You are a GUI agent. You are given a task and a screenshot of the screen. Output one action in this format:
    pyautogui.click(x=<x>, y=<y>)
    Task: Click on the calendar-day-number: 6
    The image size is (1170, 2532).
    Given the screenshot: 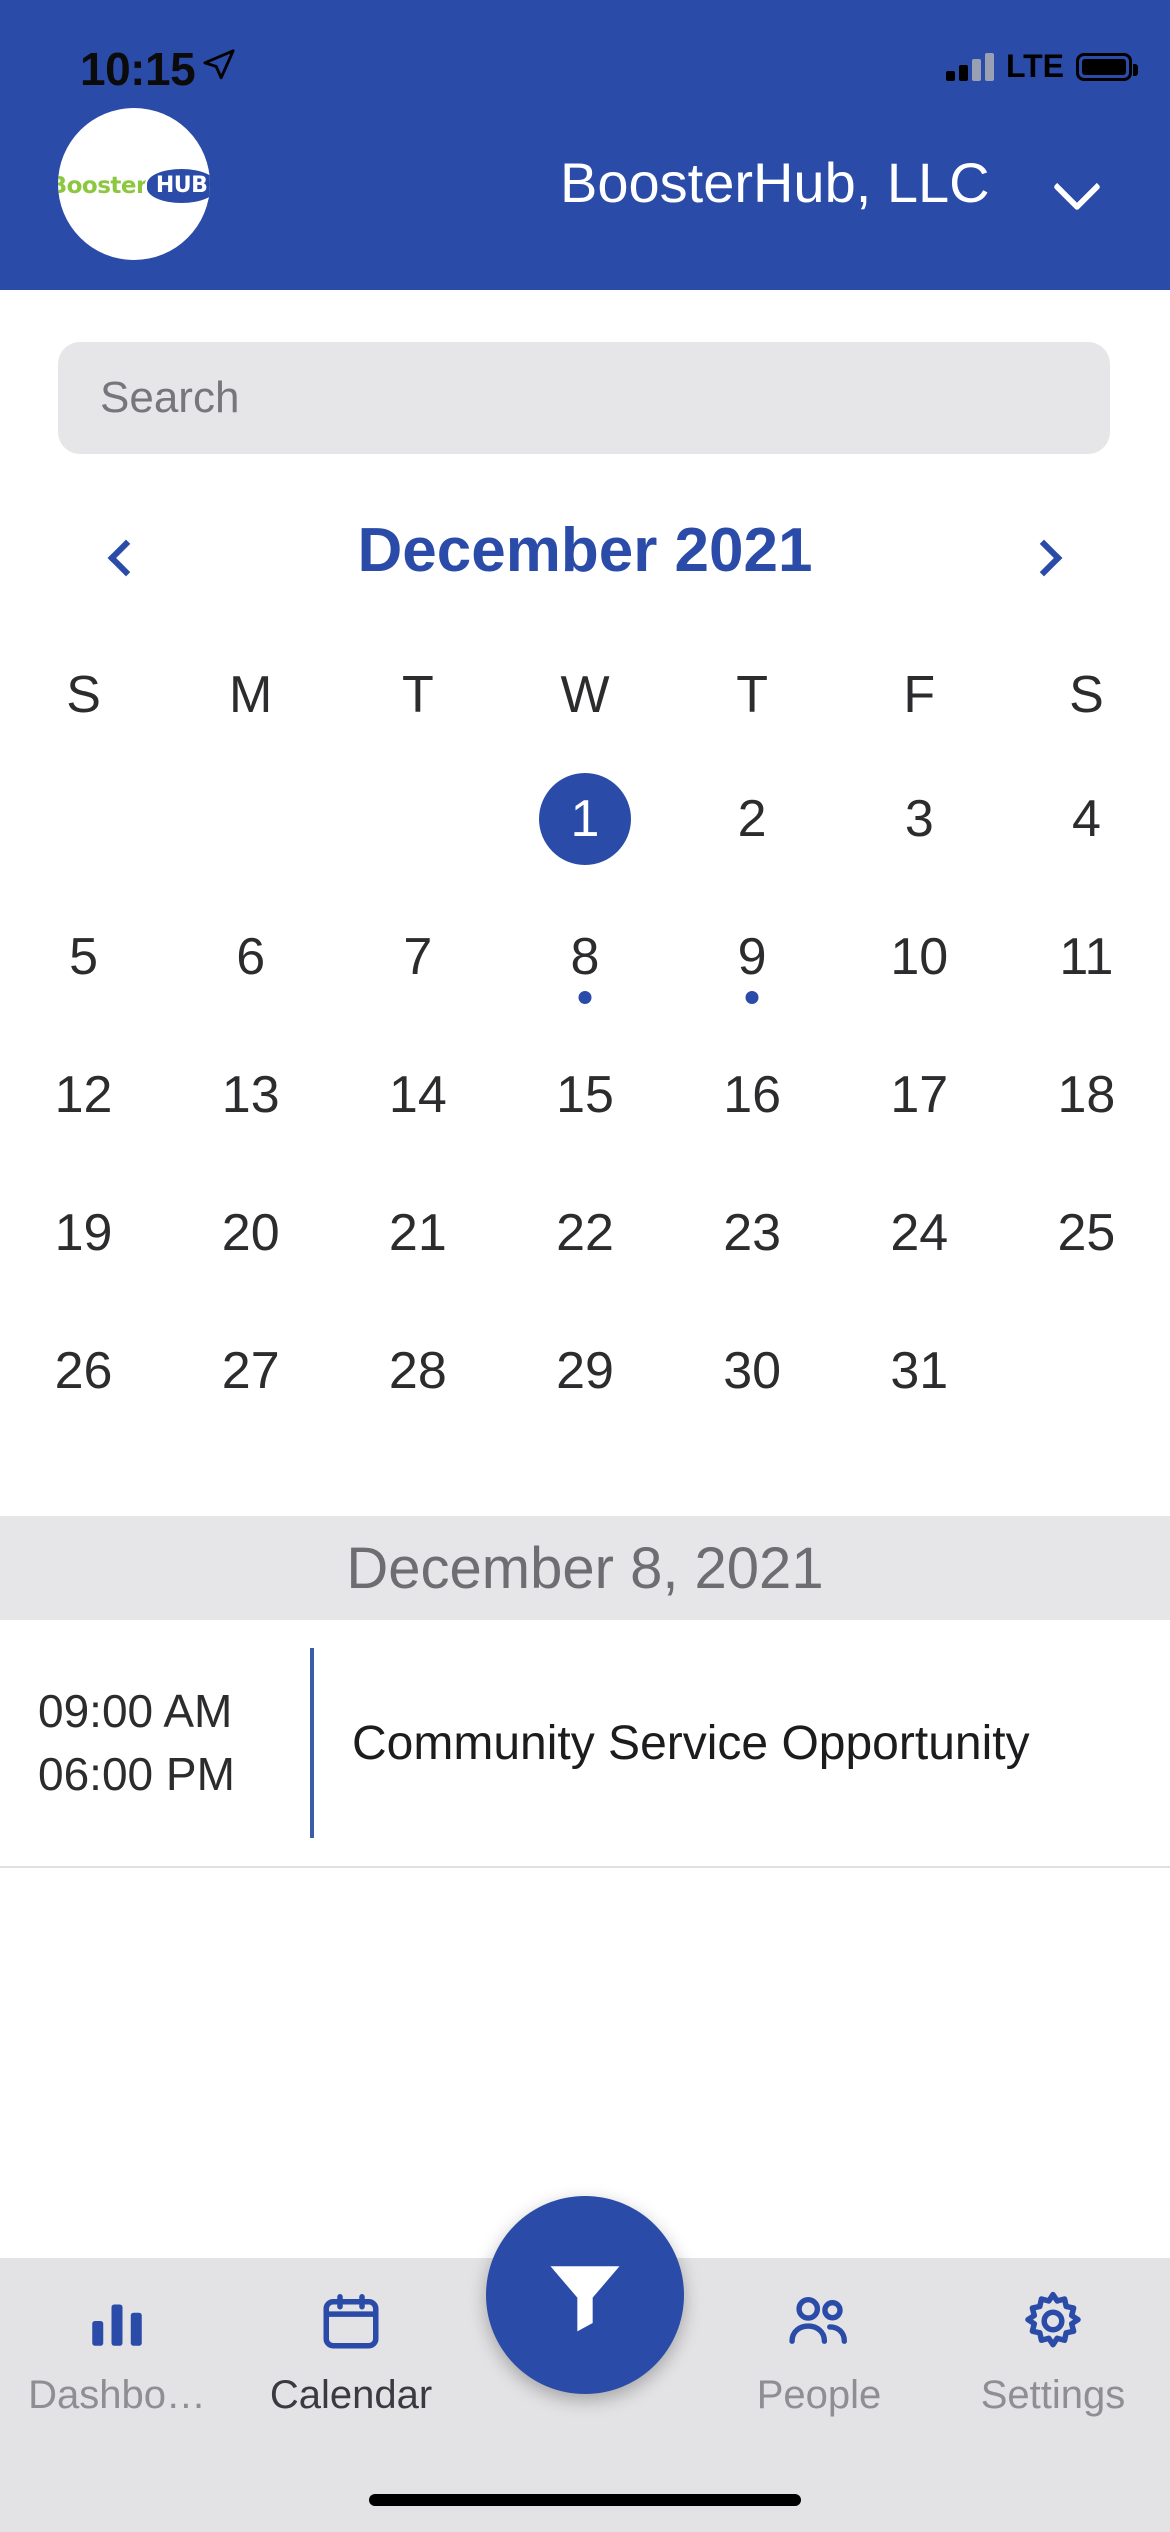 What is the action you would take?
    pyautogui.click(x=251, y=957)
    